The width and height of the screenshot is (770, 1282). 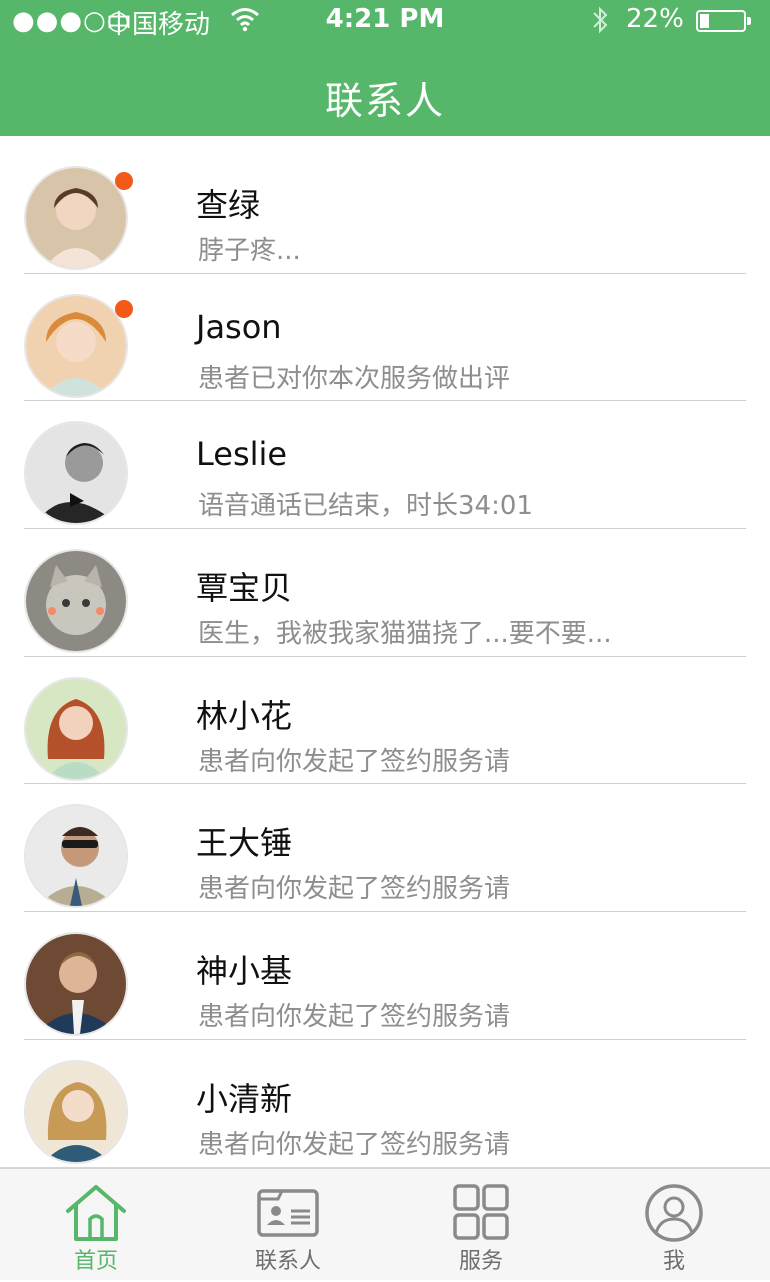 I want to click on tab-me: 我, so click(x=674, y=1225).